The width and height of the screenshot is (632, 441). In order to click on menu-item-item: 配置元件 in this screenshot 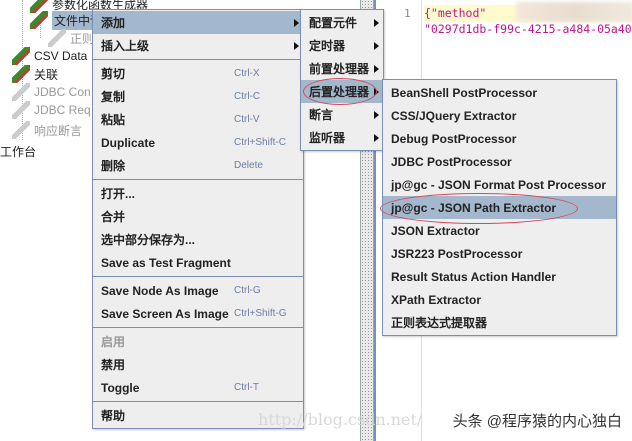, I will do `click(342, 22)`.